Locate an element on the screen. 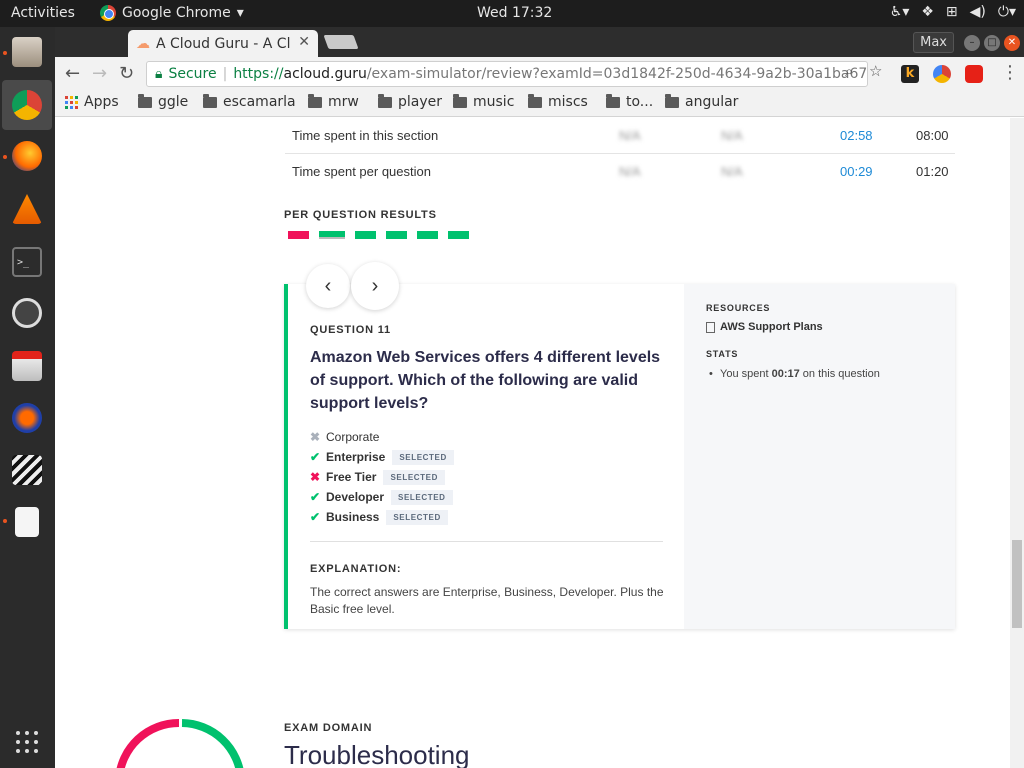  row-value: 00:29 is located at coordinates (856, 171).